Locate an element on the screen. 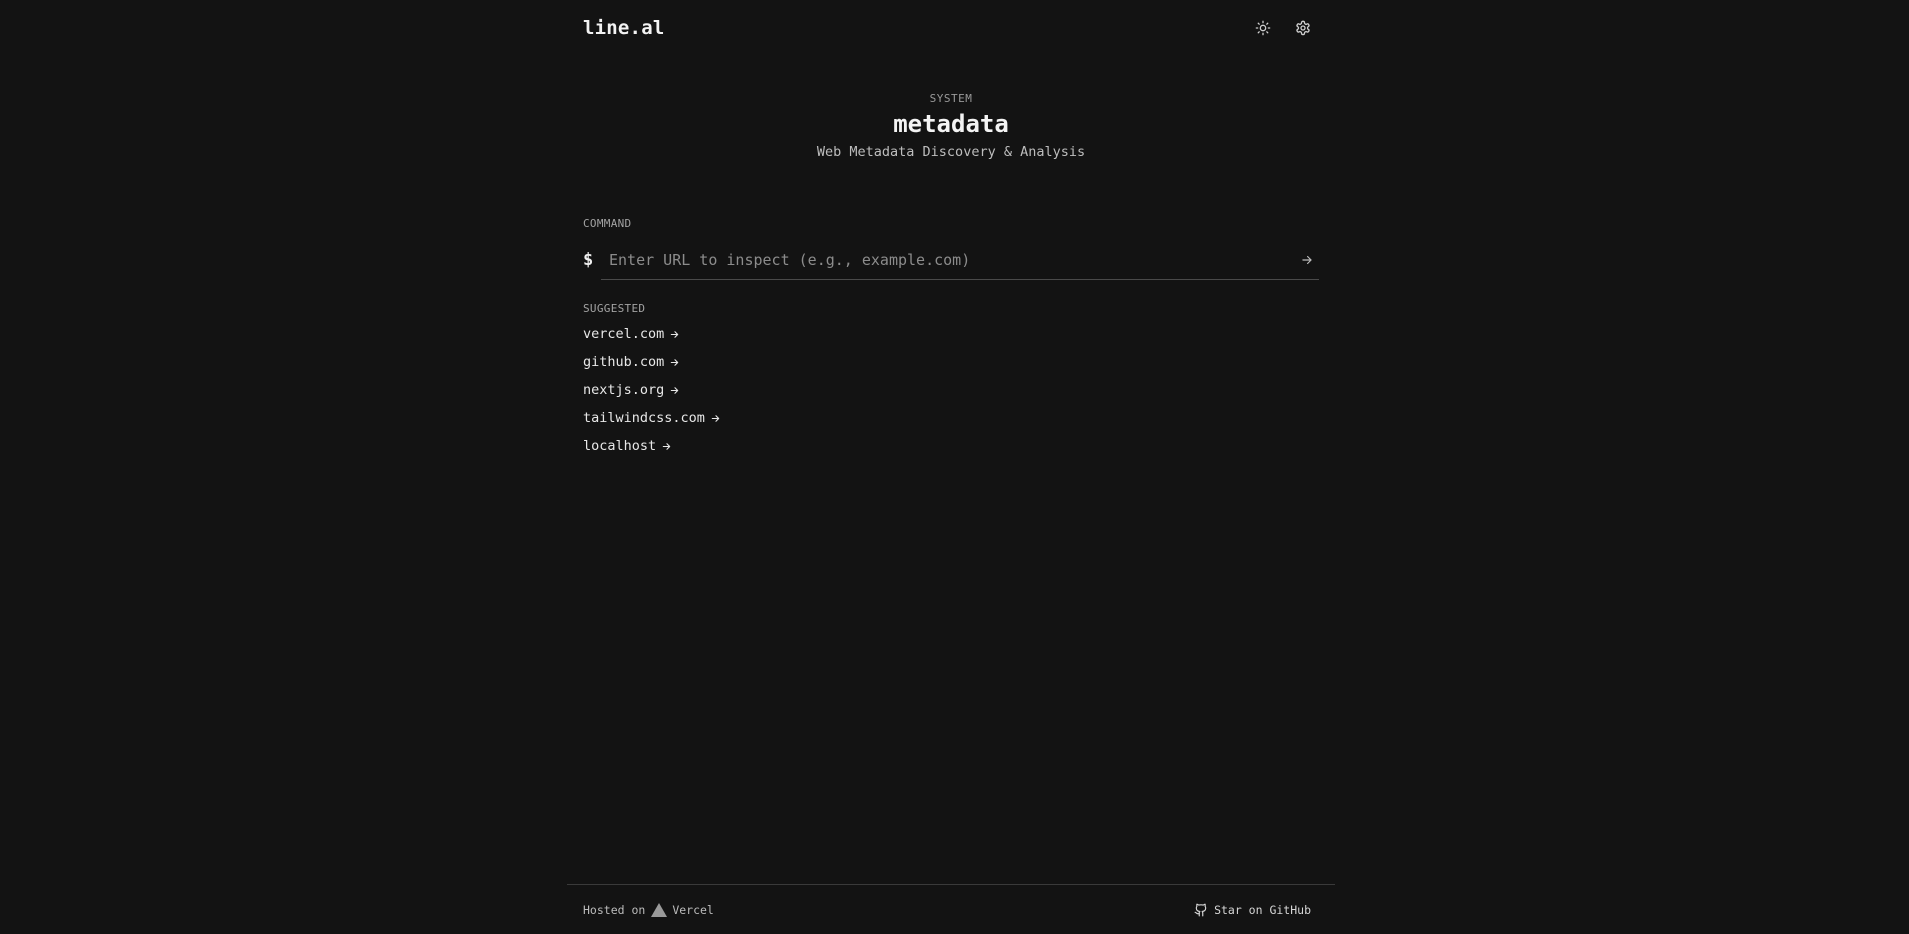 The width and height of the screenshot is (1909, 934). suggestion-item: nextjs.org is located at coordinates (652, 390).